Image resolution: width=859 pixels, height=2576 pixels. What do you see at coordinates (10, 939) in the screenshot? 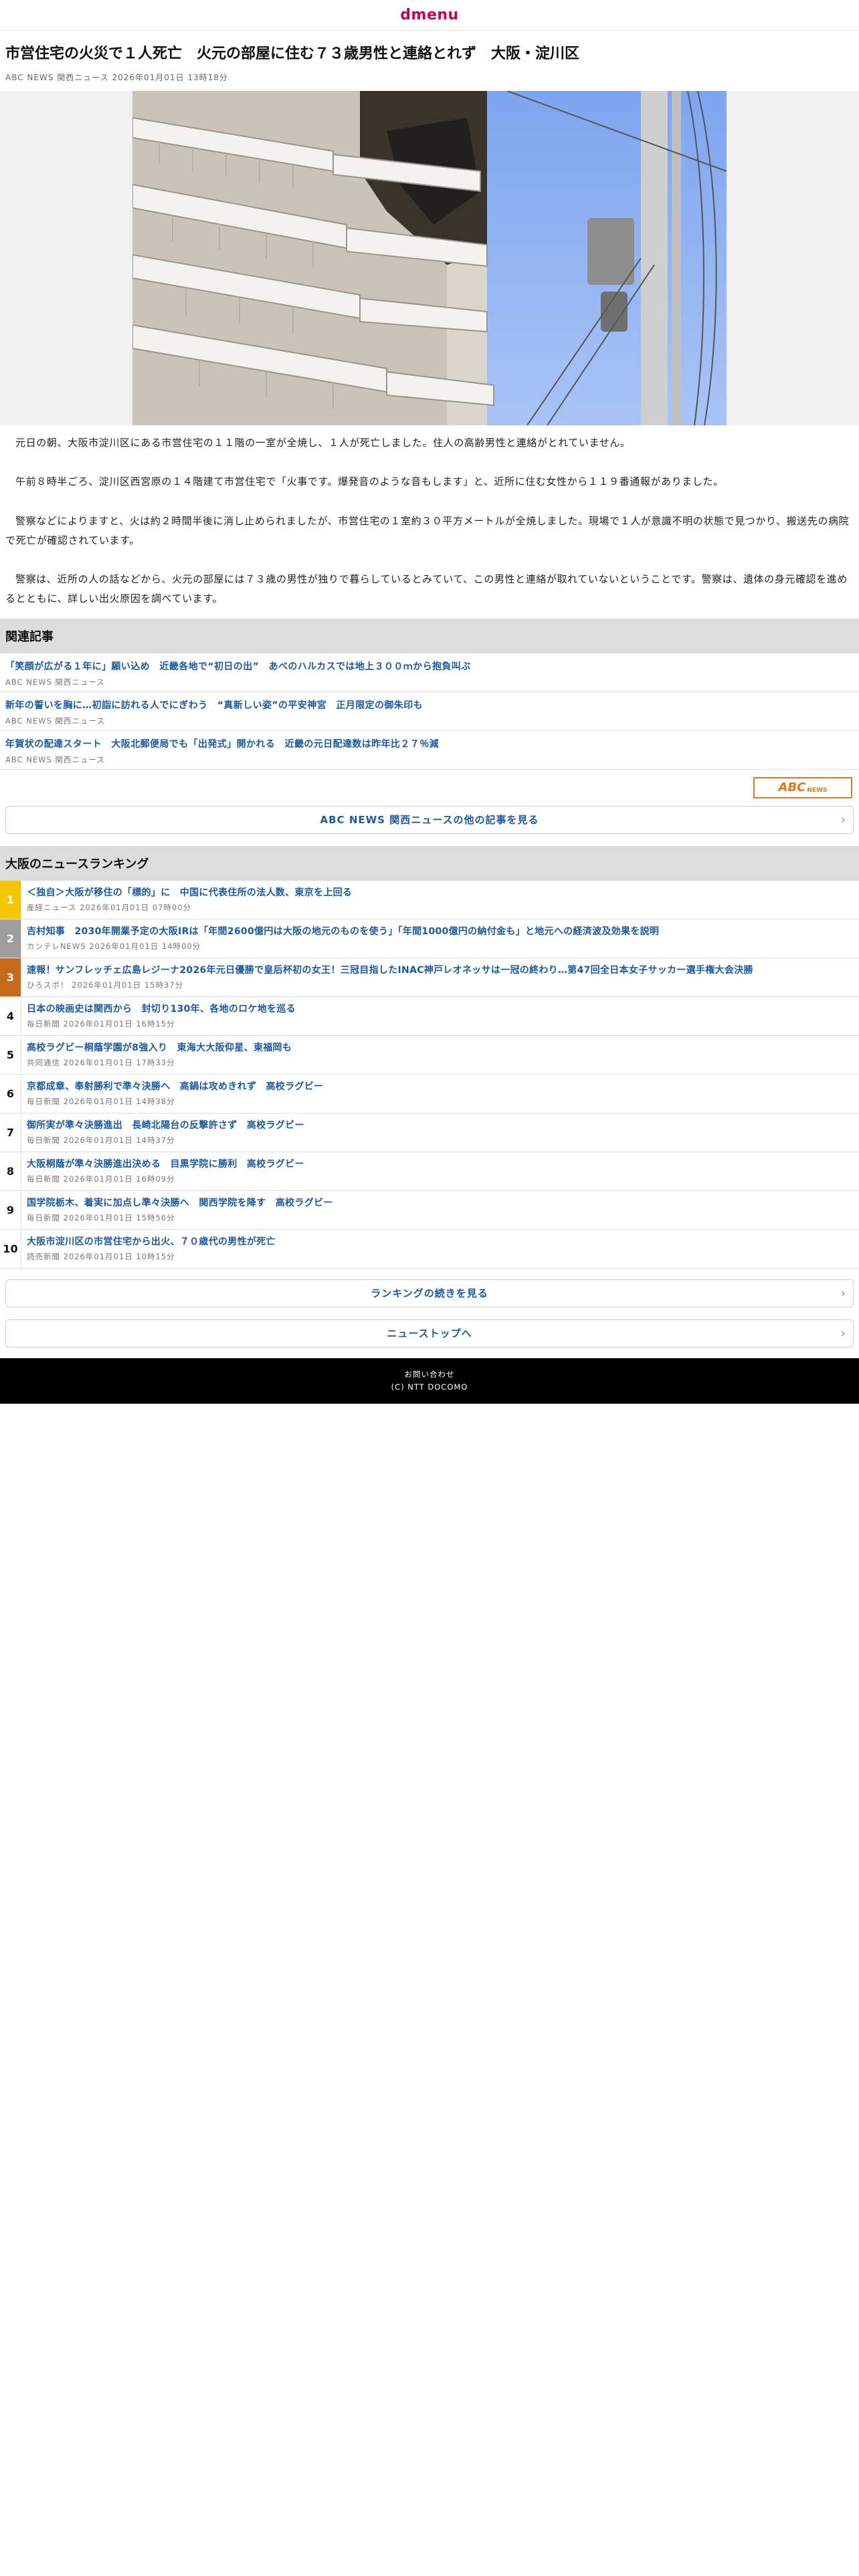
I see `rank-number: 2` at bounding box center [10, 939].